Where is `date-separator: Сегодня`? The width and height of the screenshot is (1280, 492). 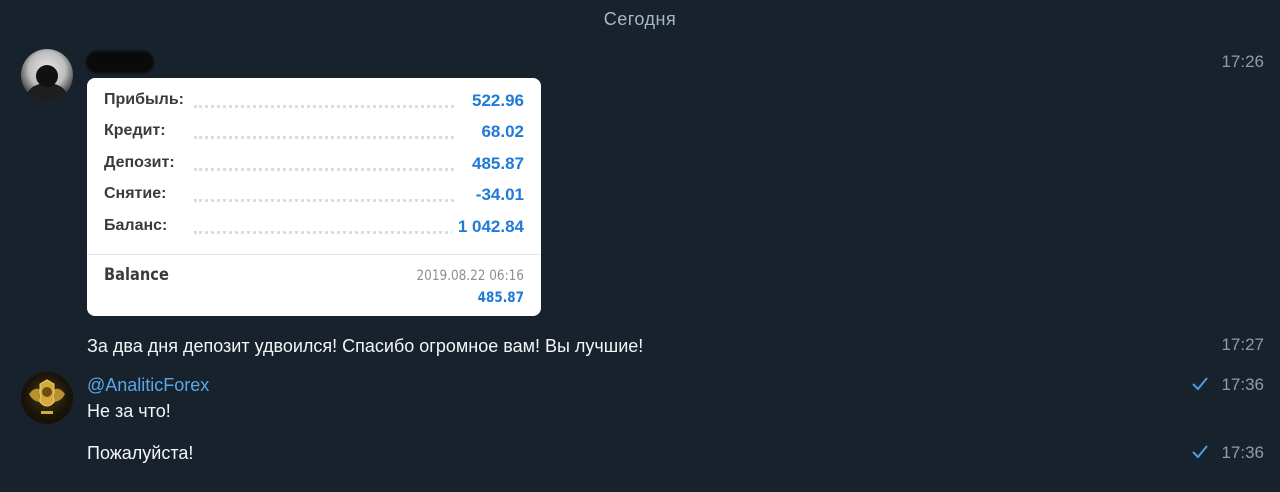
date-separator: Сегодня is located at coordinates (640, 19).